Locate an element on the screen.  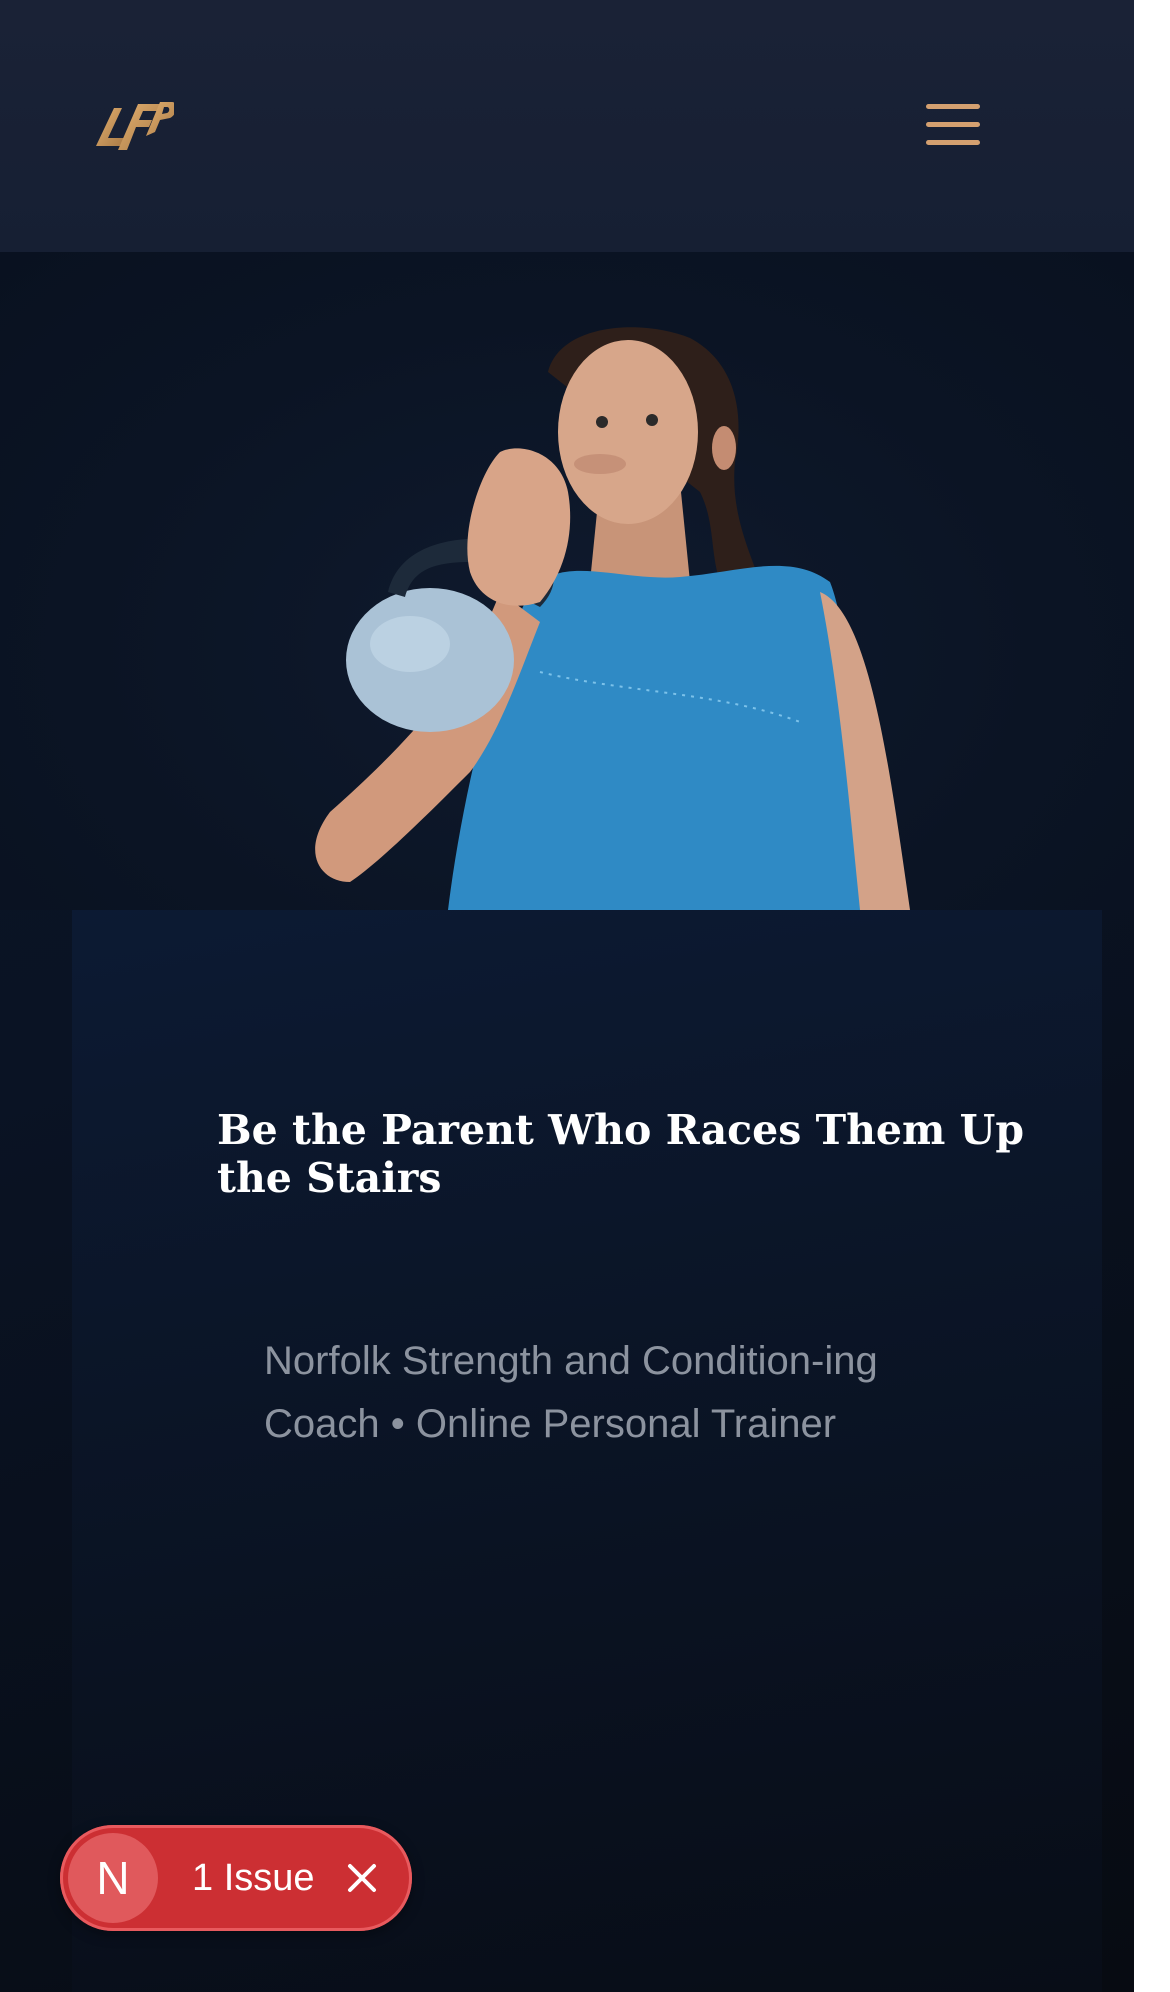
athlete-photo-icon is located at coordinates (612, 618).